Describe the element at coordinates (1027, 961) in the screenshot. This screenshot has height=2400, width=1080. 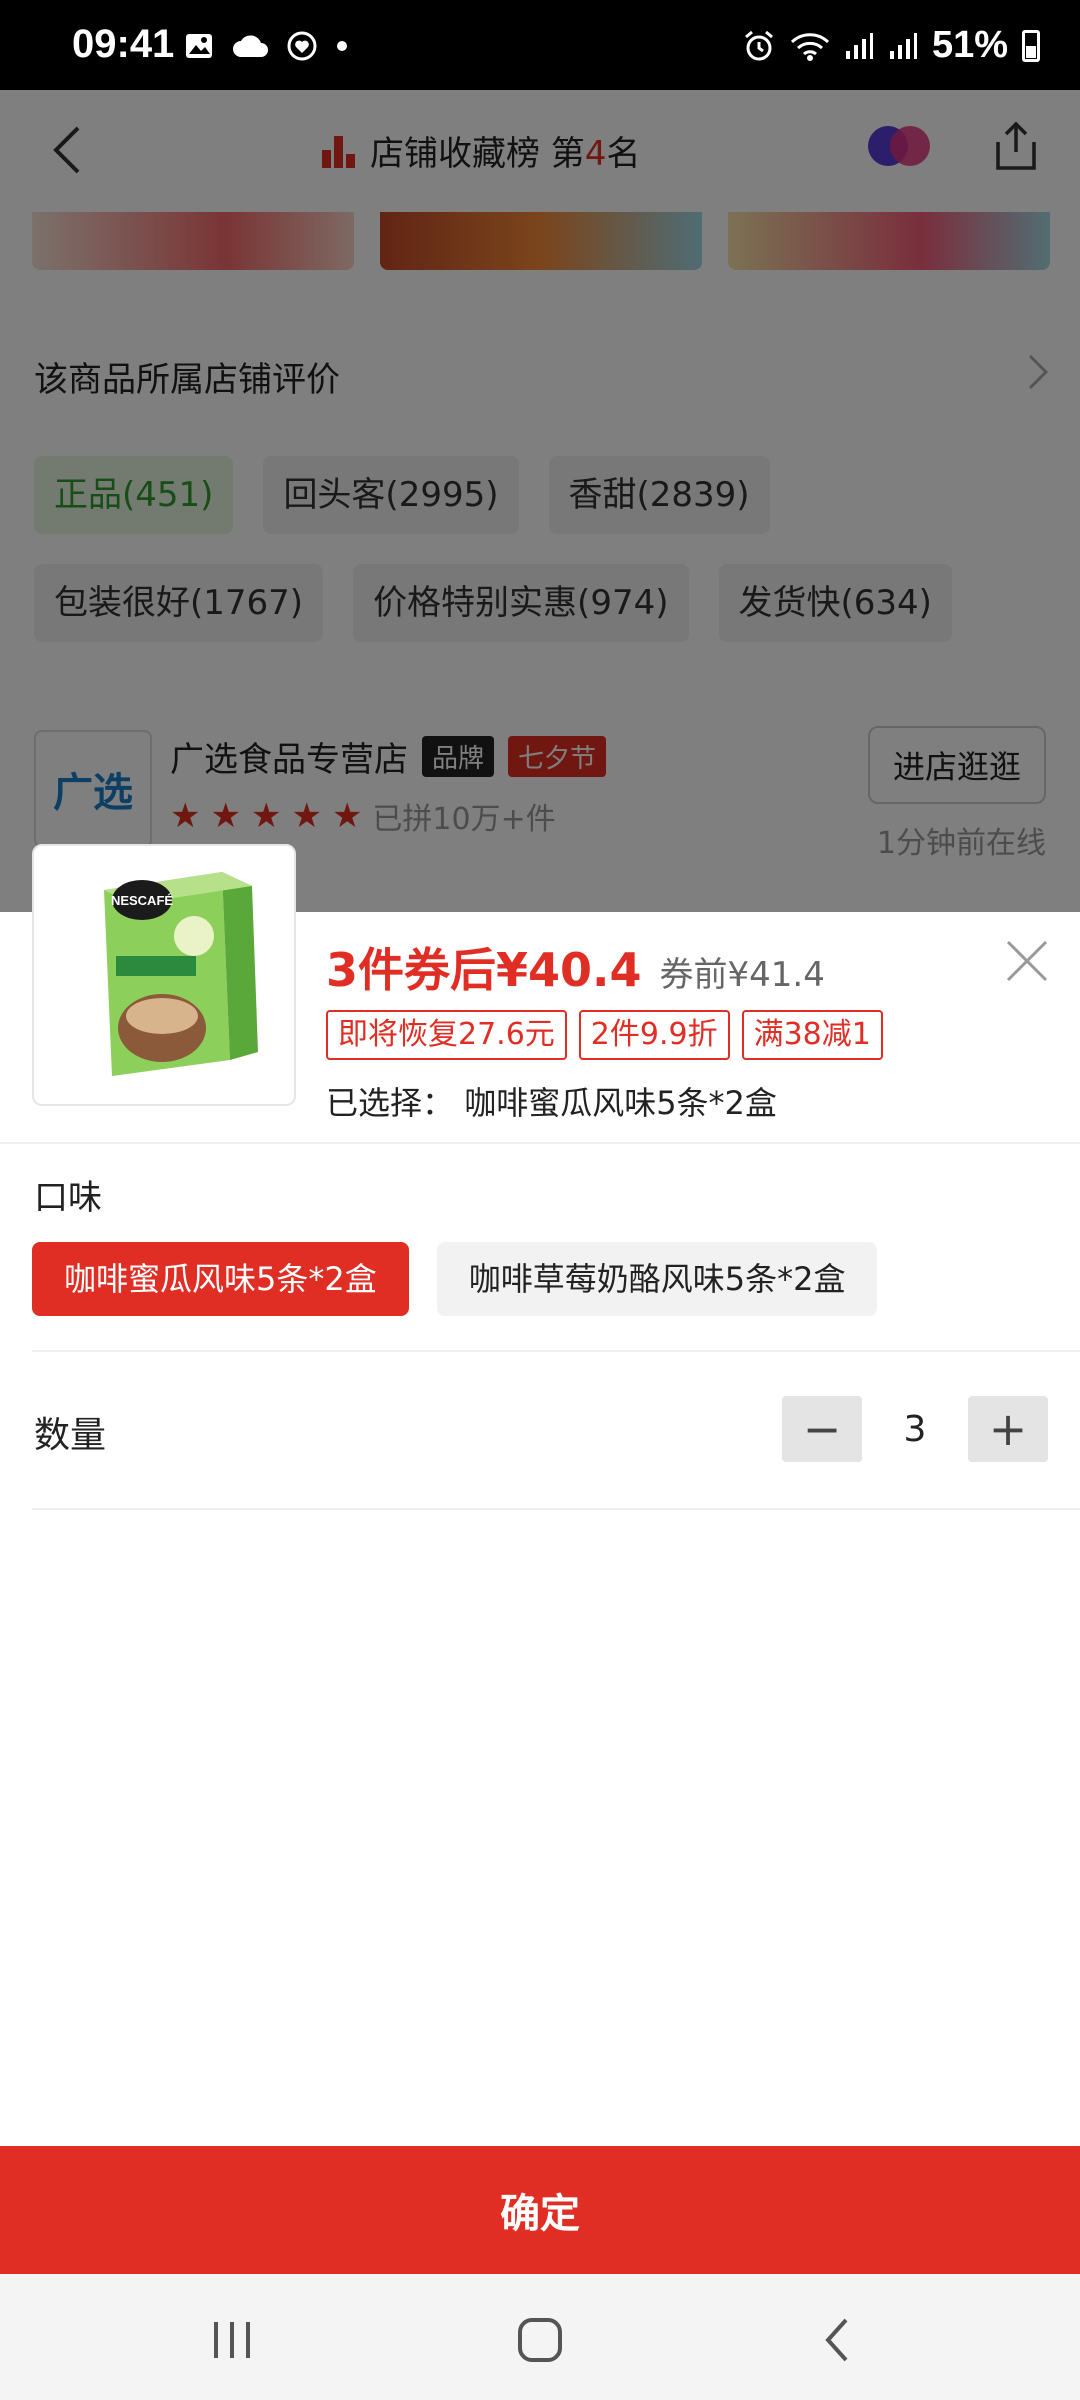
I see `close-icon` at that location.